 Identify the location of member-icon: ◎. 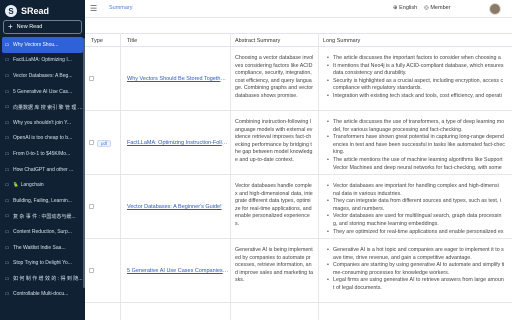
(426, 8).